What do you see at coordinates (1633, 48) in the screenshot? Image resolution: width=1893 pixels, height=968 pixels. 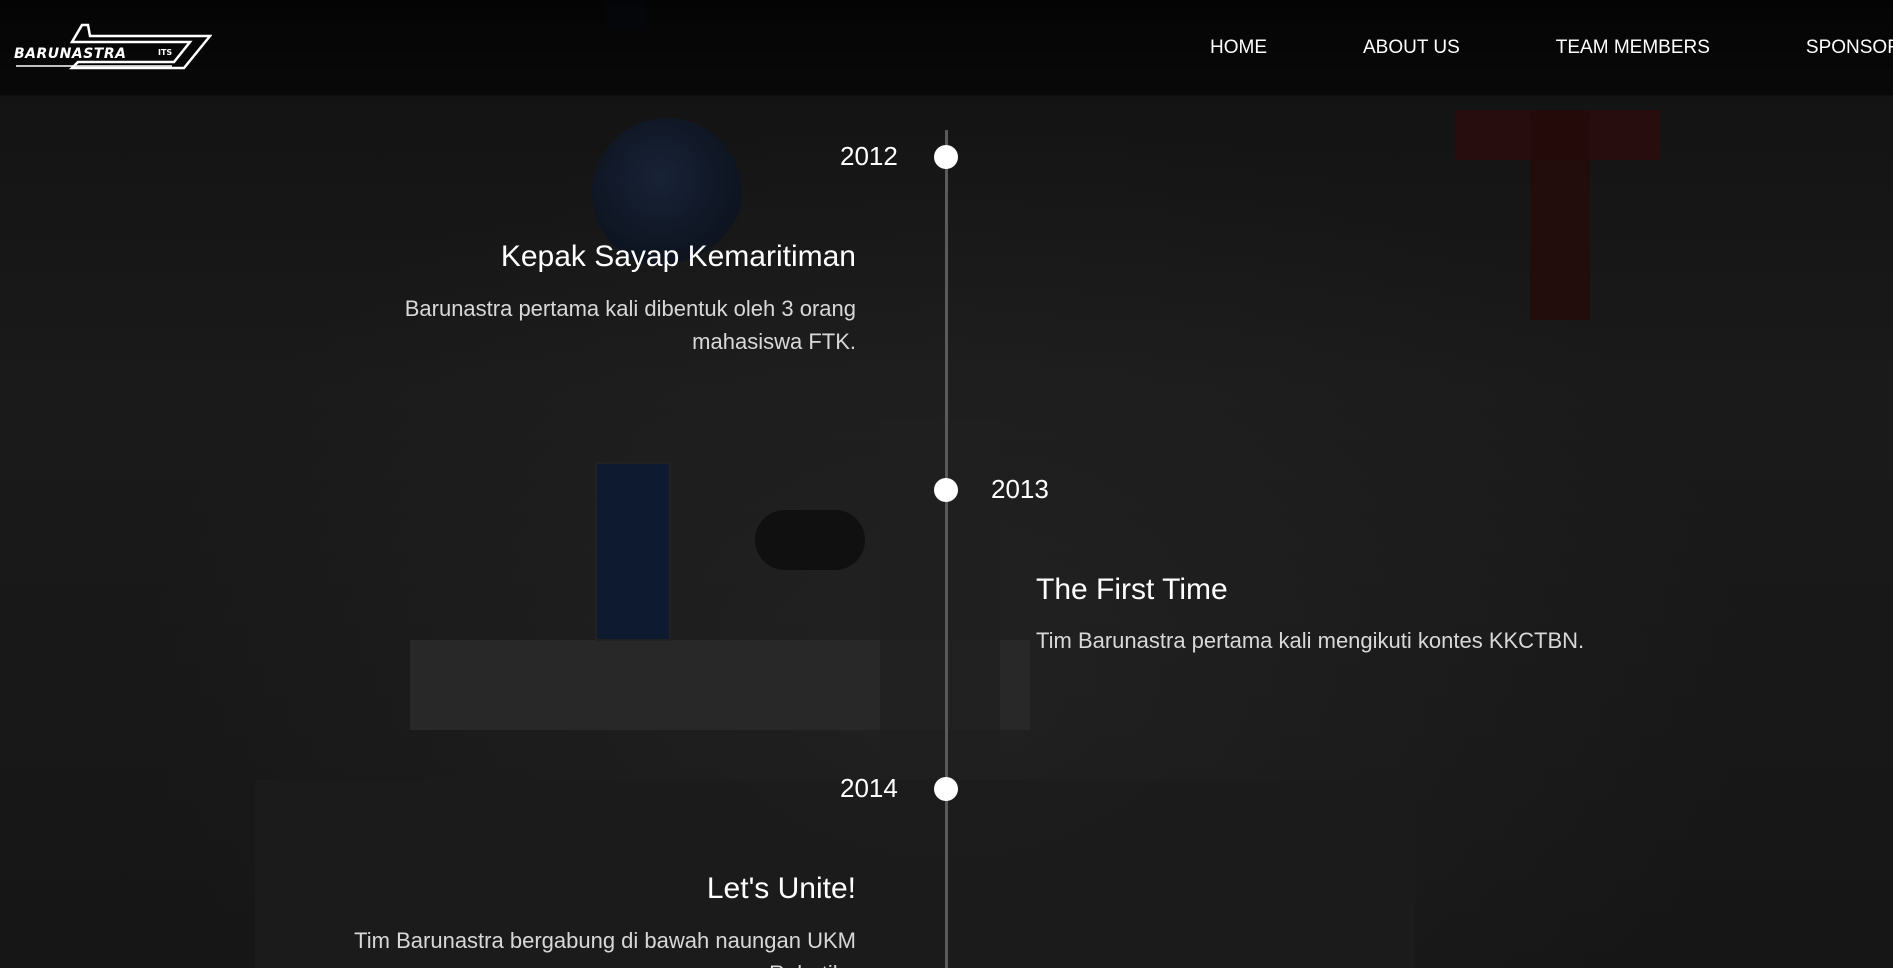 I see `nav-team-members-link: TEAM MEMBERS` at bounding box center [1633, 48].